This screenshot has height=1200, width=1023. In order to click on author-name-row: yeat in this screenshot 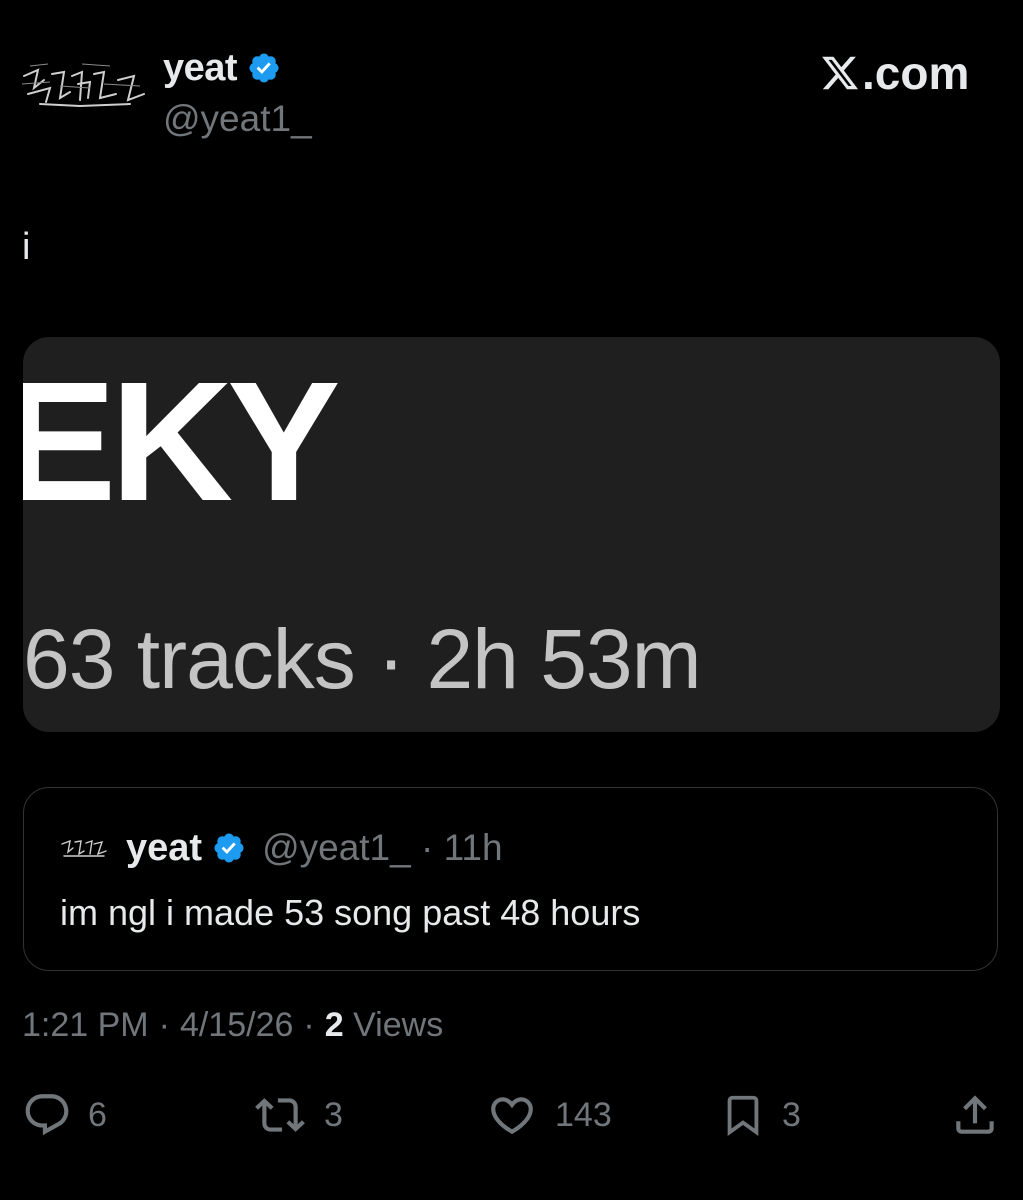, I will do `click(222, 68)`.